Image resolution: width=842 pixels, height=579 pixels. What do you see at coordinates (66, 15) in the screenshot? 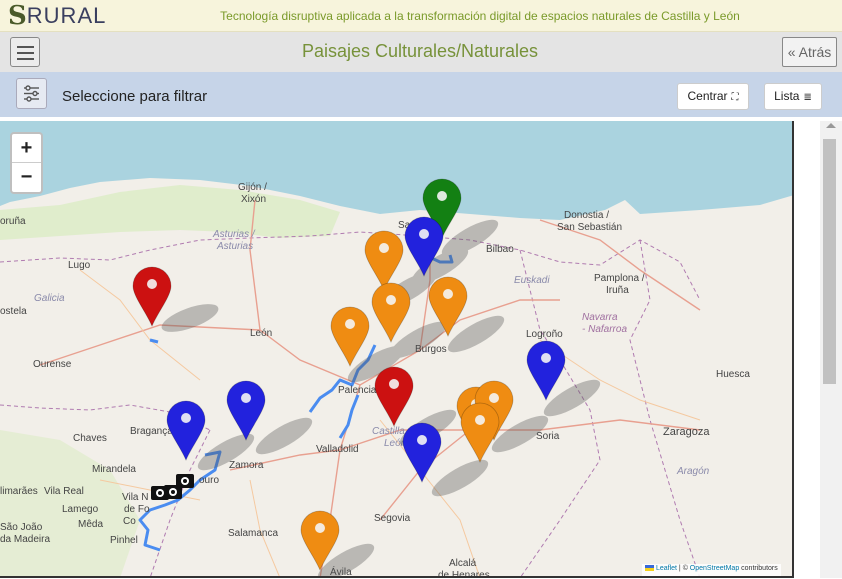
I see `logo-text: RURAL` at bounding box center [66, 15].